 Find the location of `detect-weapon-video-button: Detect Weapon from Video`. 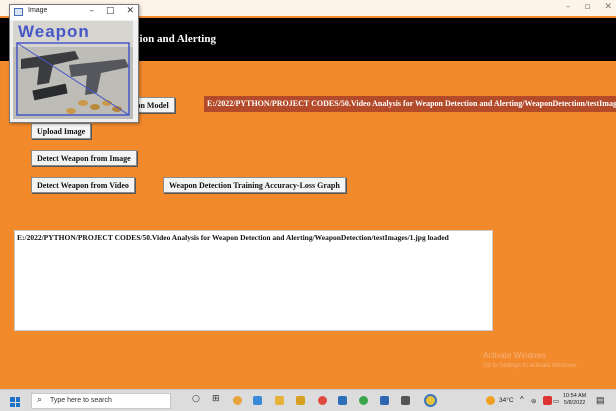

detect-weapon-video-button: Detect Weapon from Video is located at coordinates (83, 185).